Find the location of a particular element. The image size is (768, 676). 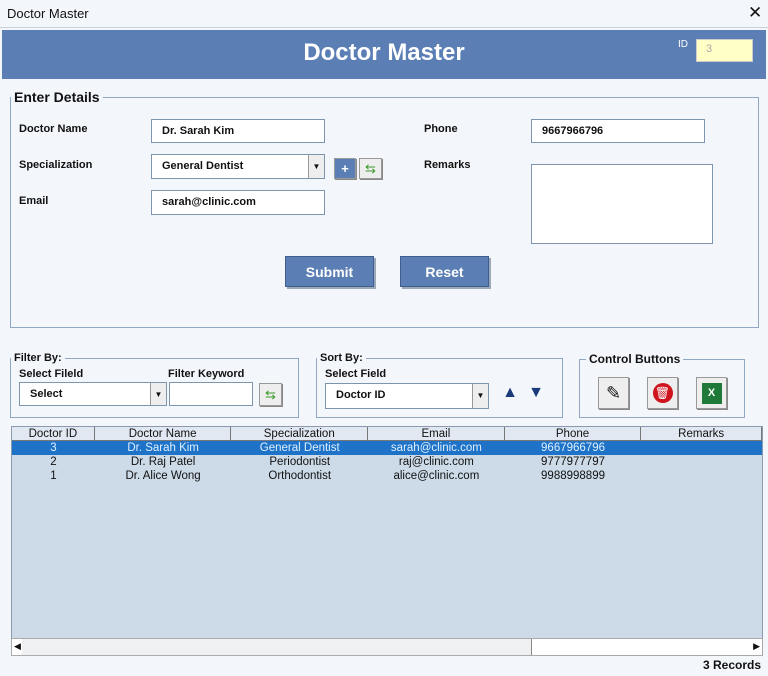

remarks-textarea is located at coordinates (622, 204).